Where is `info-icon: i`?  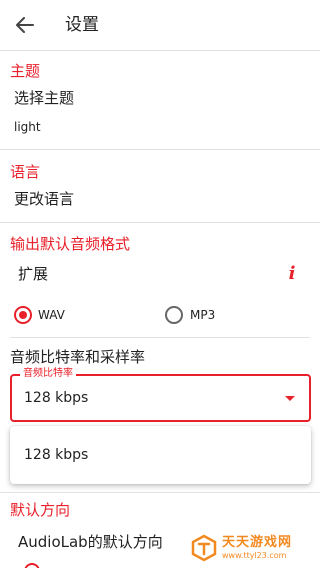
info-icon: i is located at coordinates (292, 274).